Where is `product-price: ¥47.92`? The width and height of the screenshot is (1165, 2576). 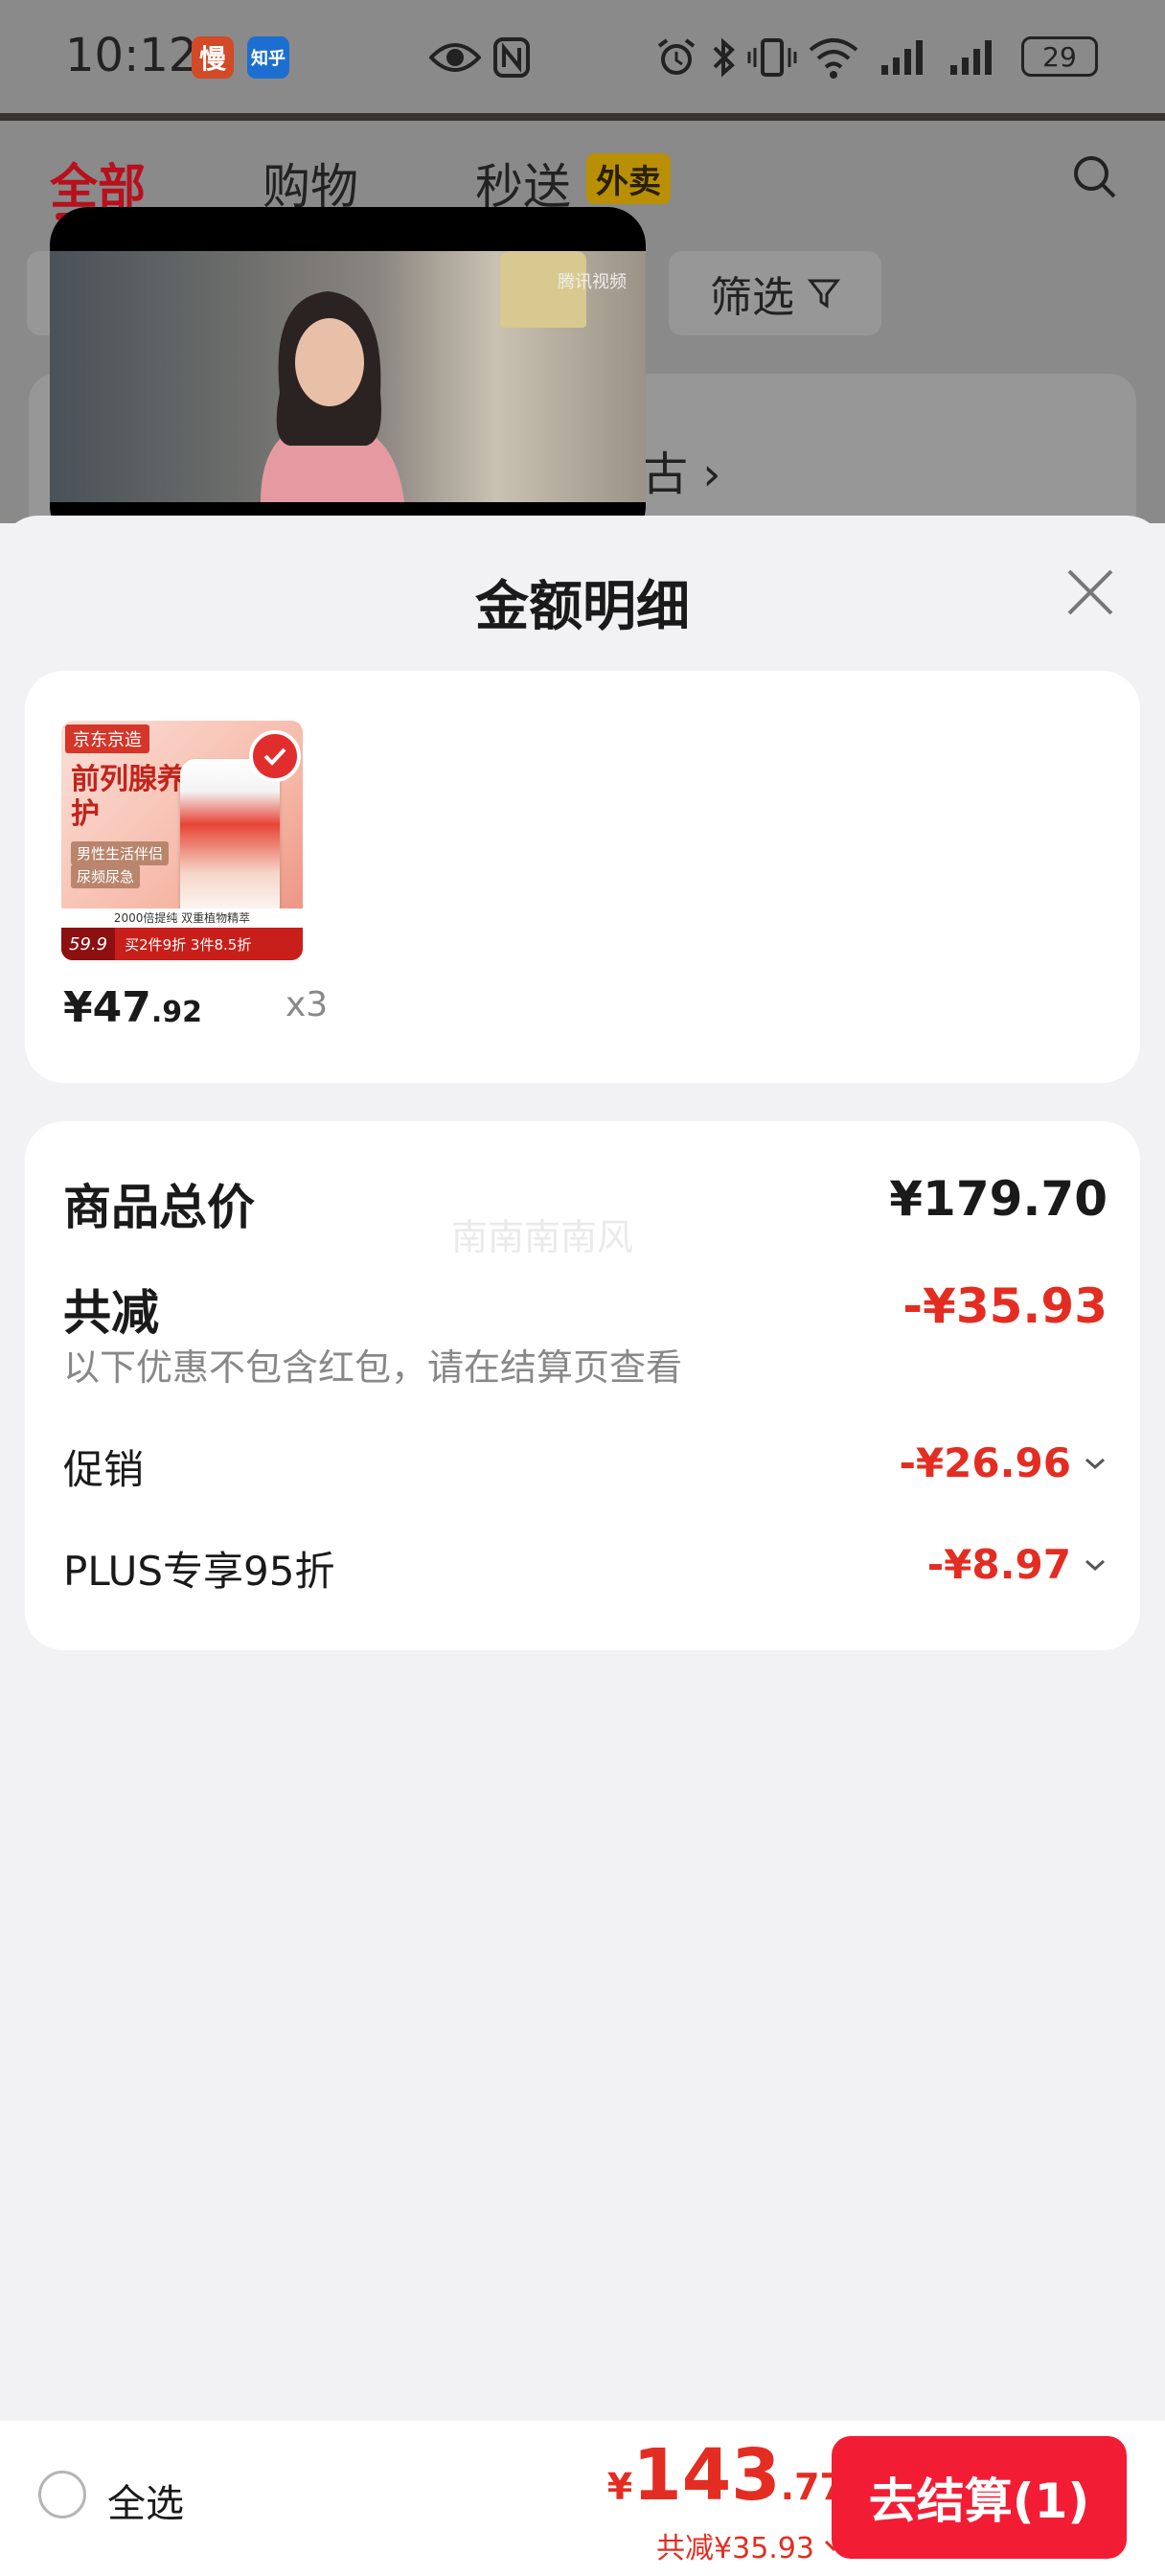
product-price: ¥47.92 is located at coordinates (133, 1008).